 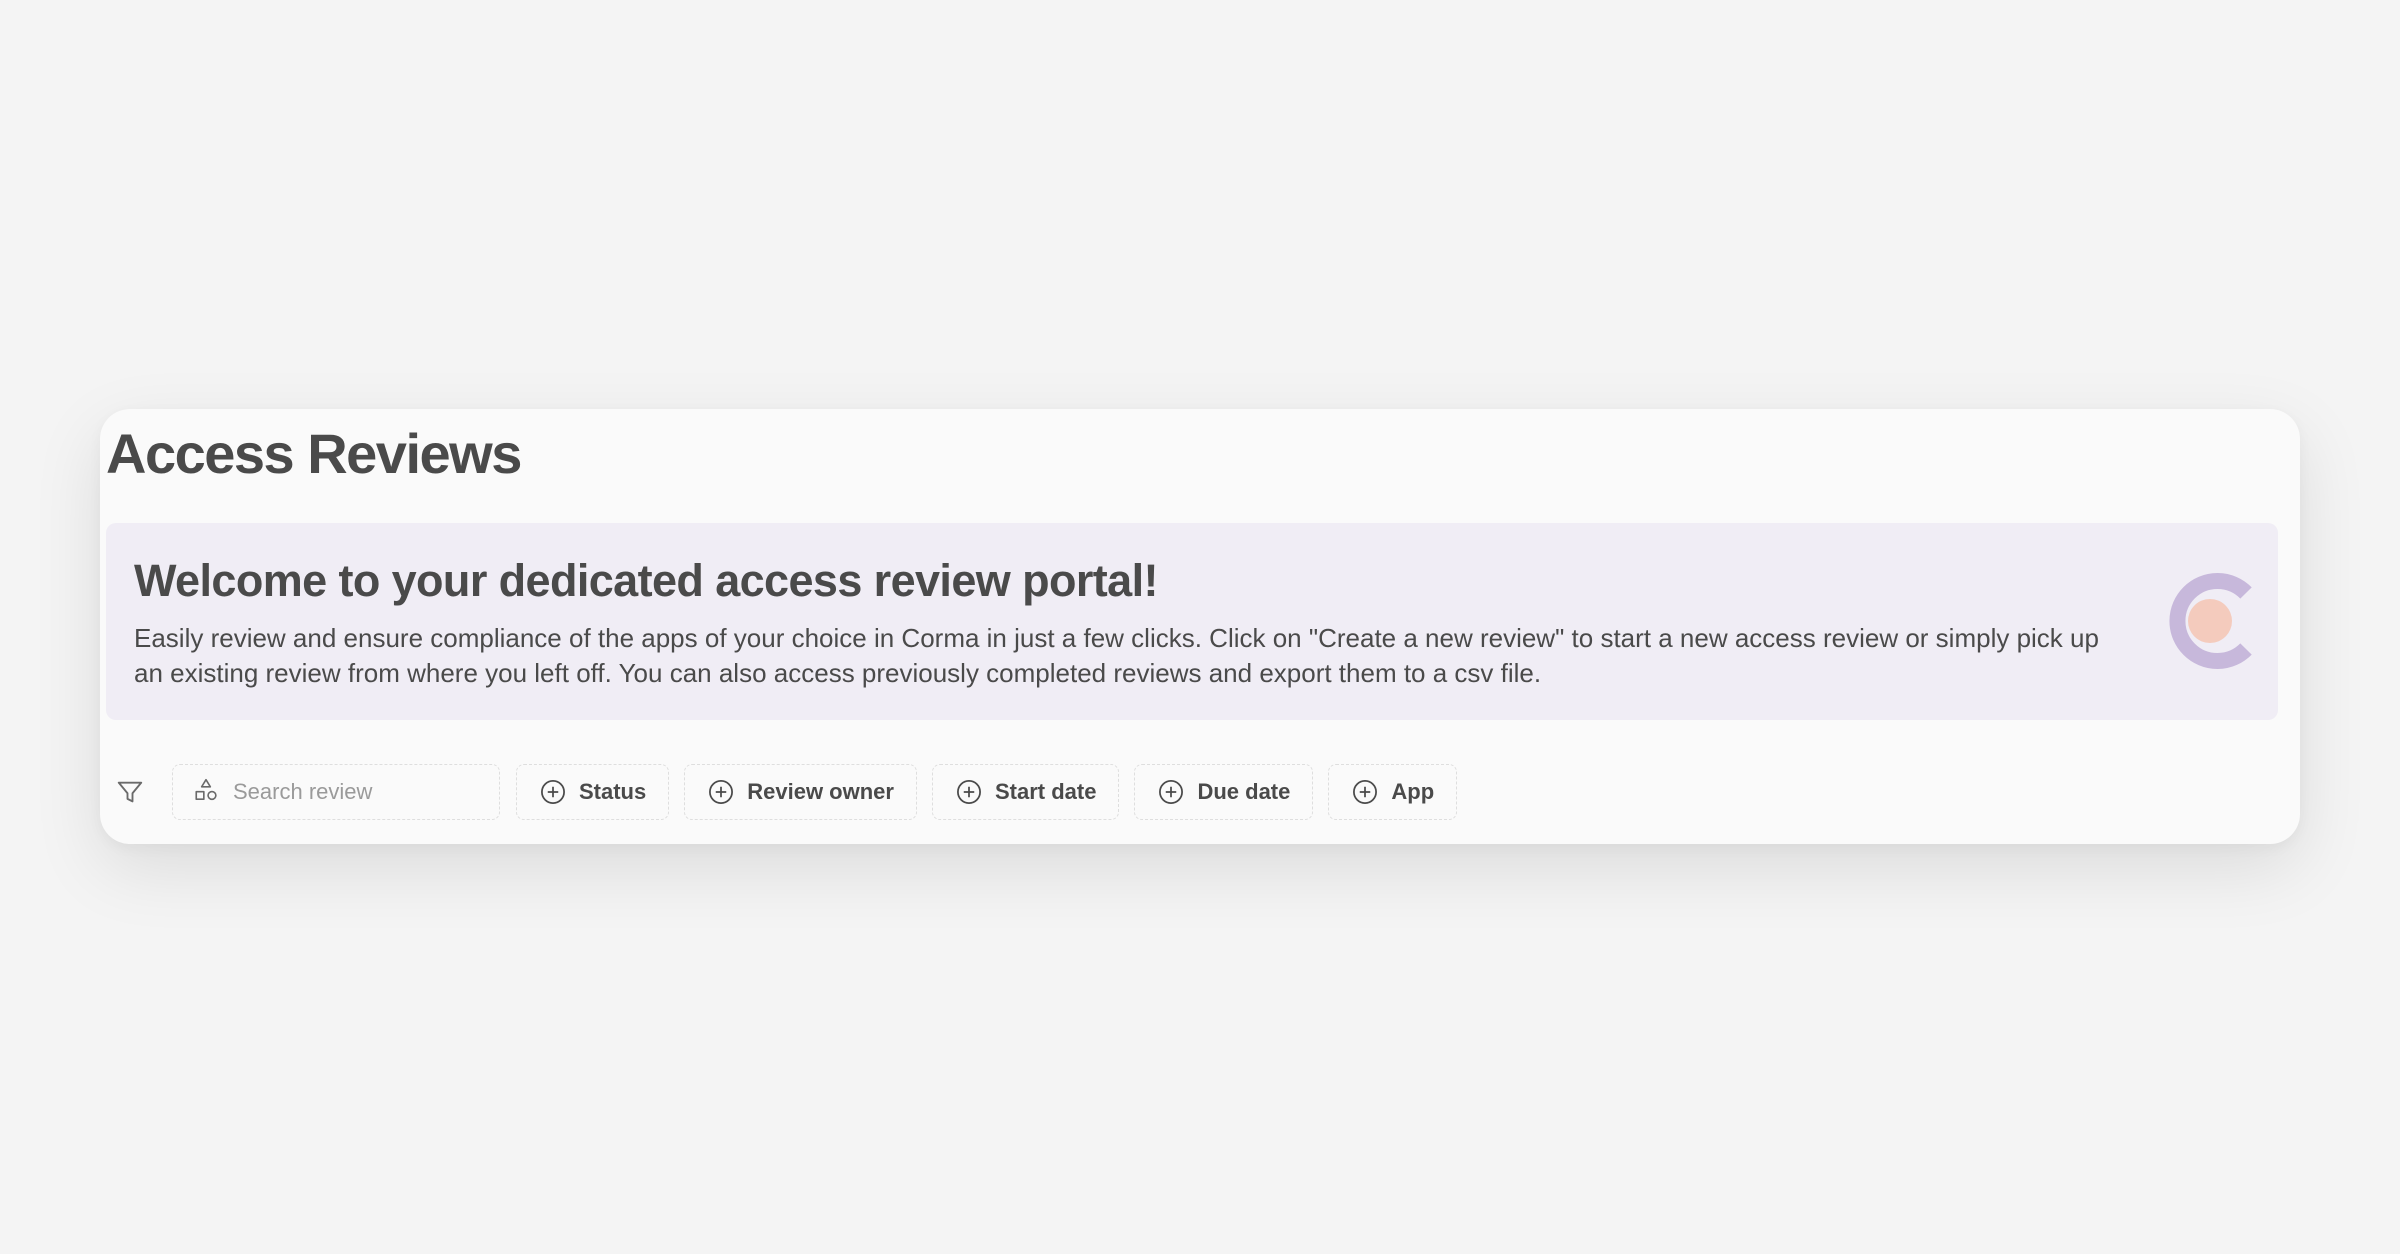 What do you see at coordinates (1045, 791) in the screenshot?
I see `chip-label: Start date` at bounding box center [1045, 791].